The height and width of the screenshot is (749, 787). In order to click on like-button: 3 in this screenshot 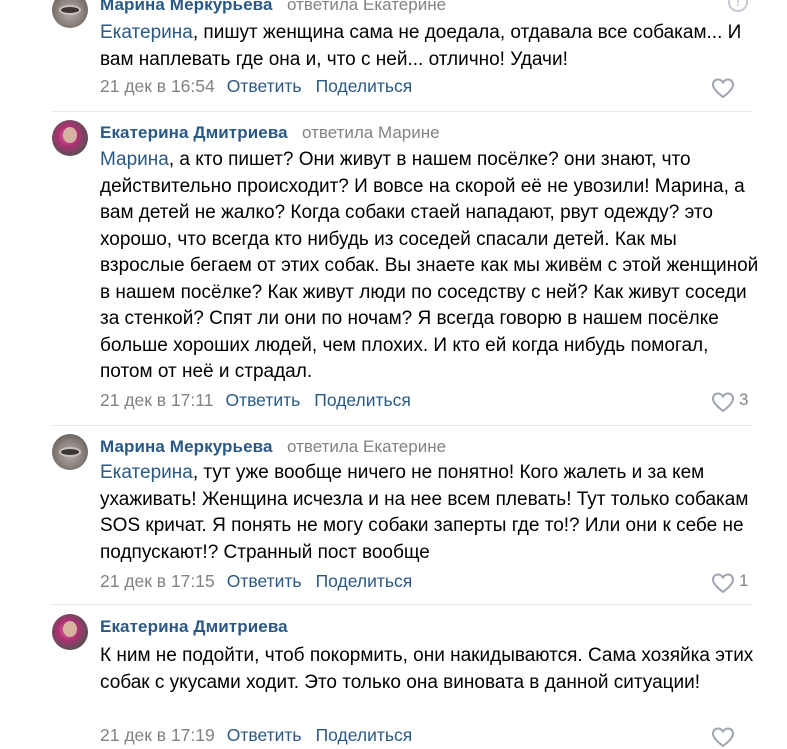, I will do `click(731, 401)`.